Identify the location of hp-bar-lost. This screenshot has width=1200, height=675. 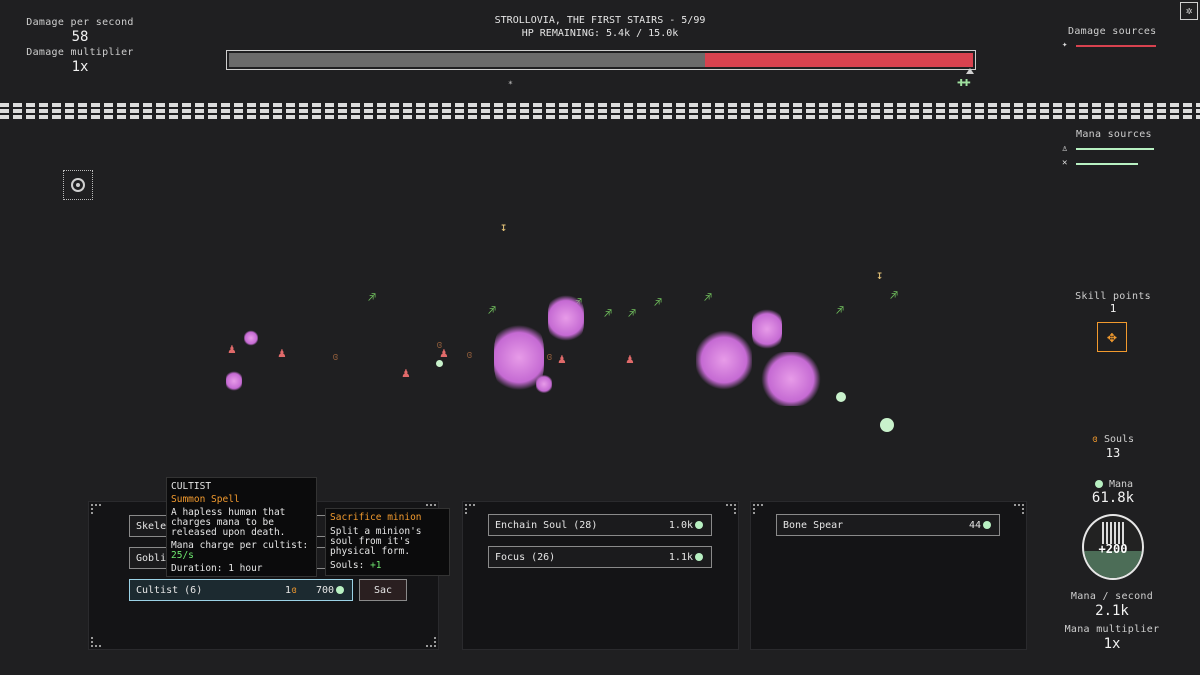
(467, 60).